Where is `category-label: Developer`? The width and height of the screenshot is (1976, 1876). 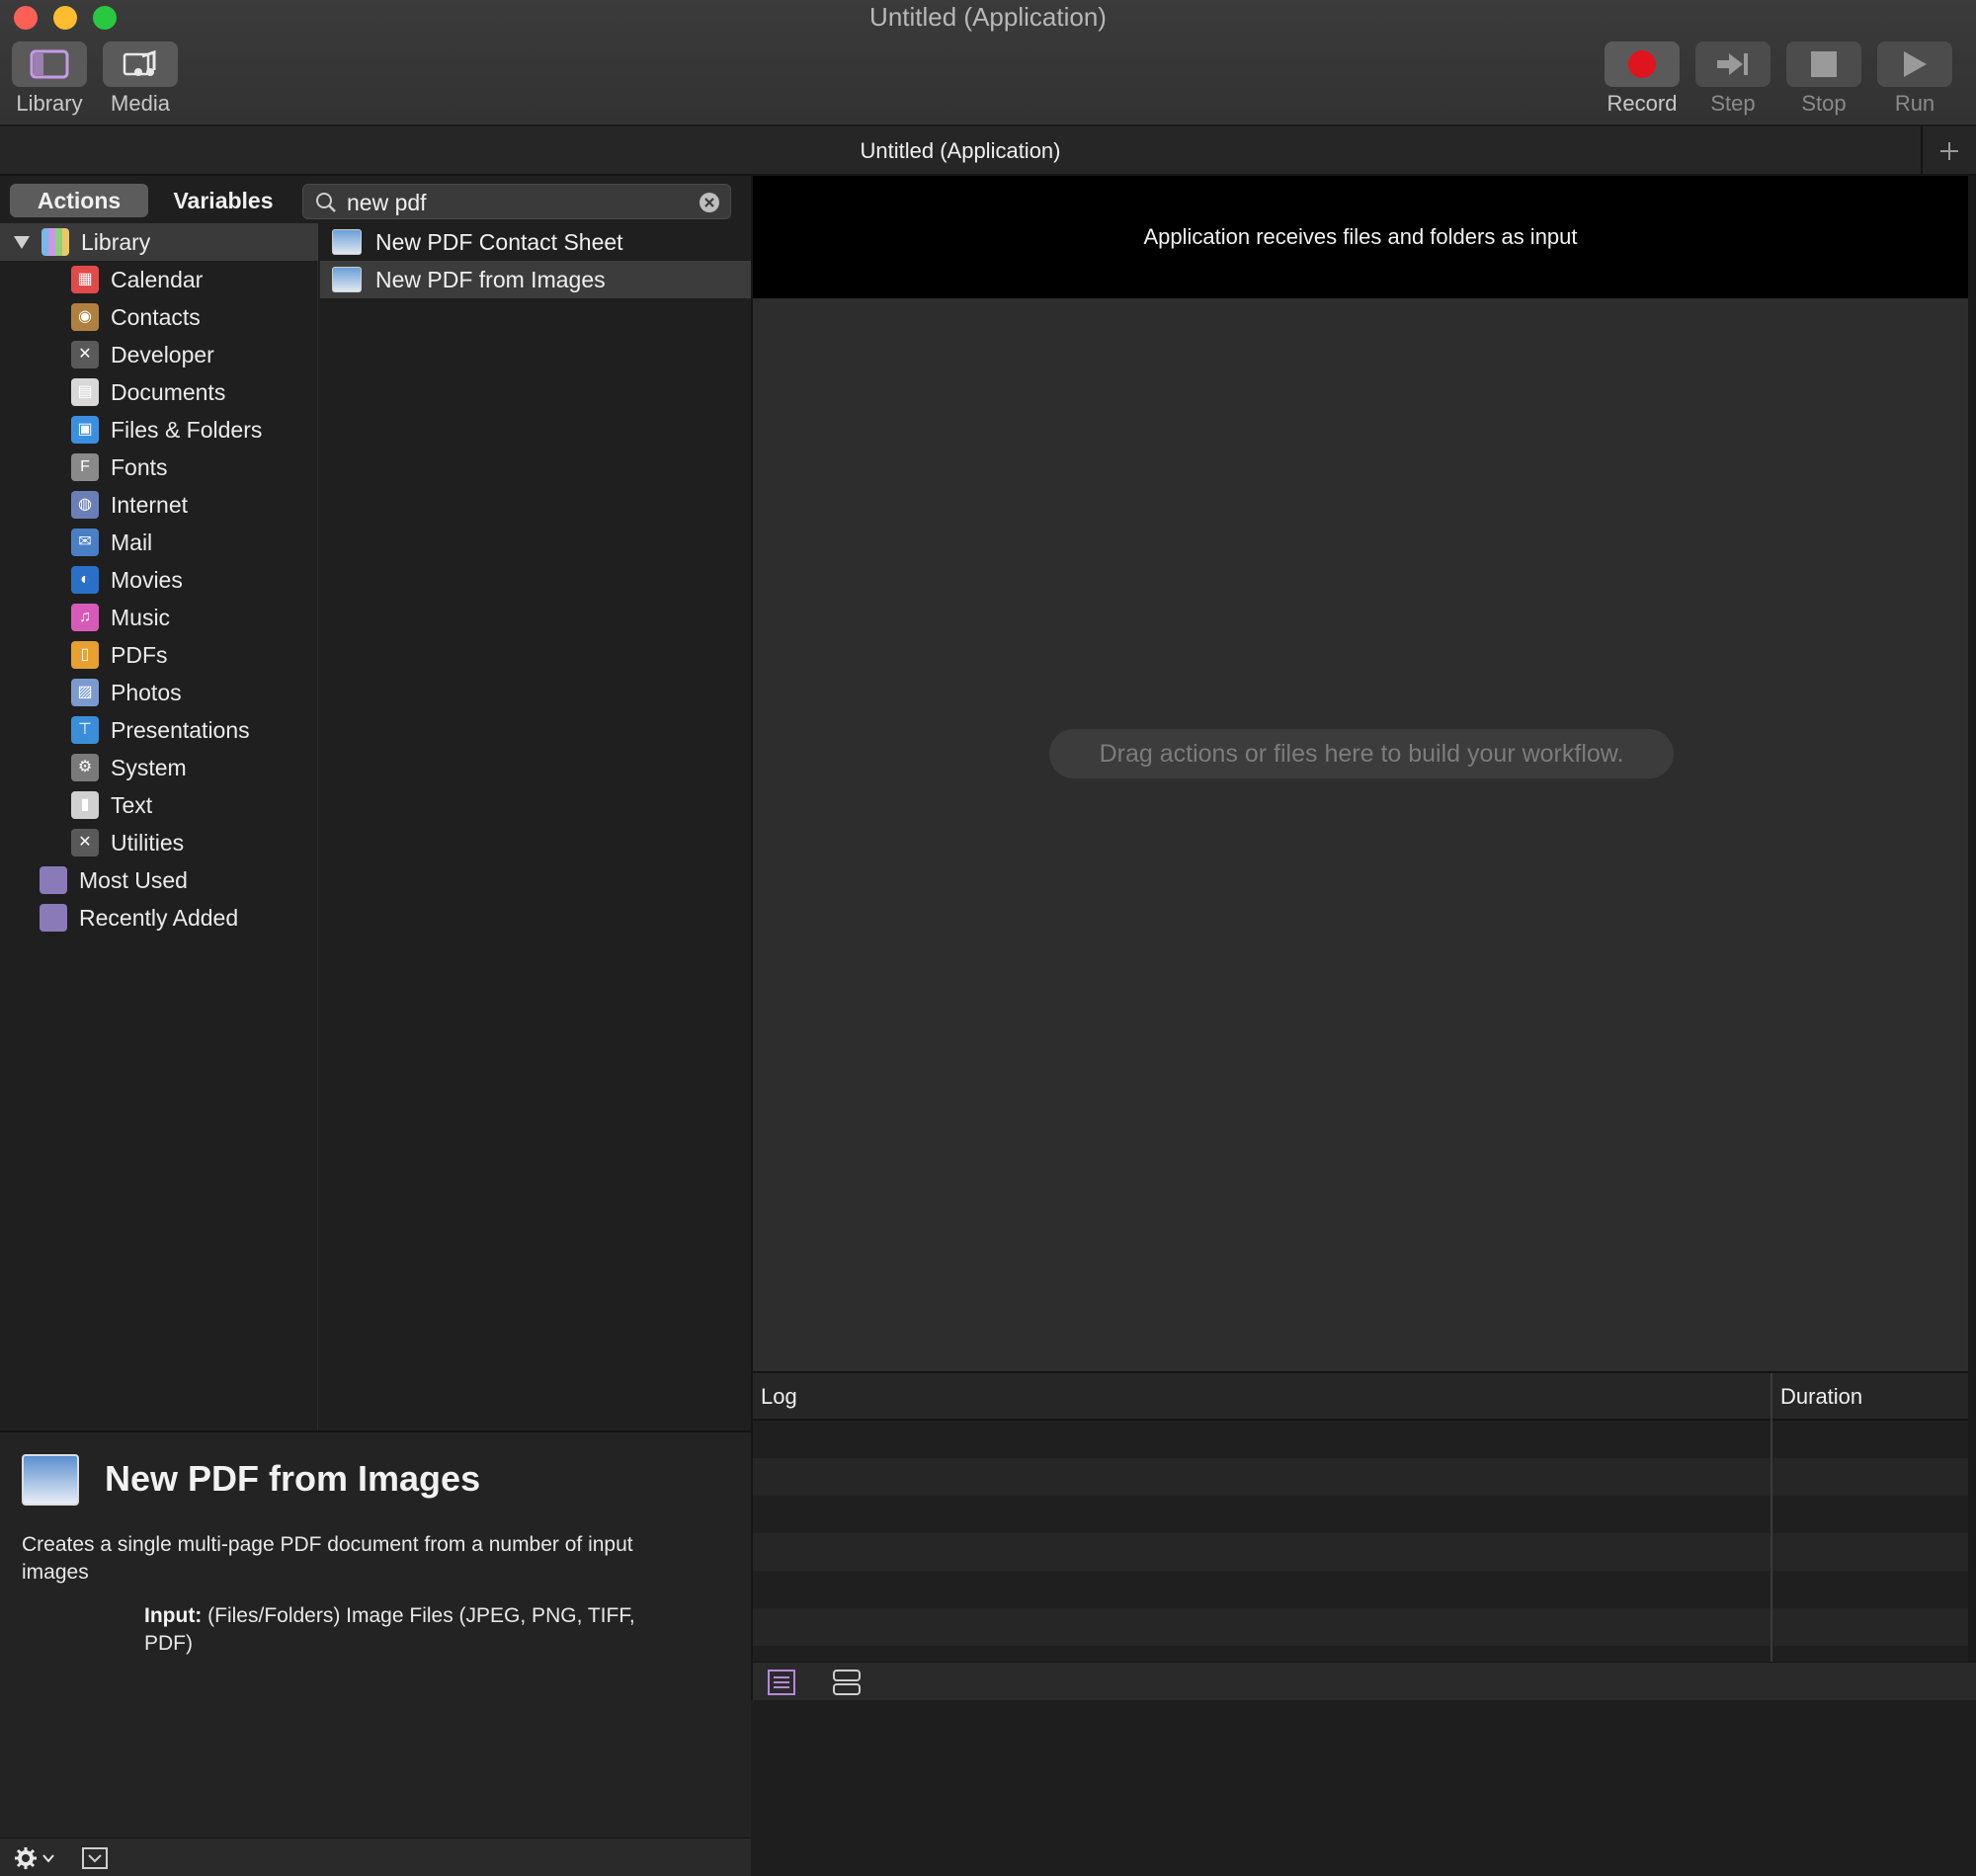
category-label: Developer is located at coordinates (162, 354).